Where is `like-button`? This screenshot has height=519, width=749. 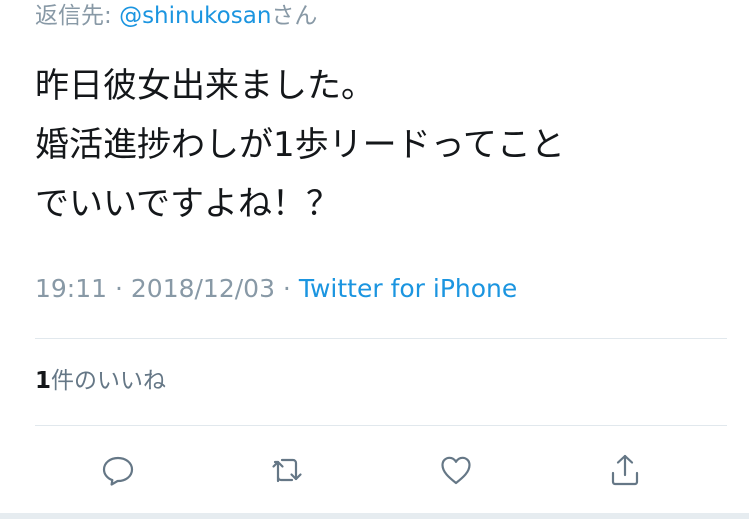
like-button is located at coordinates (456, 470).